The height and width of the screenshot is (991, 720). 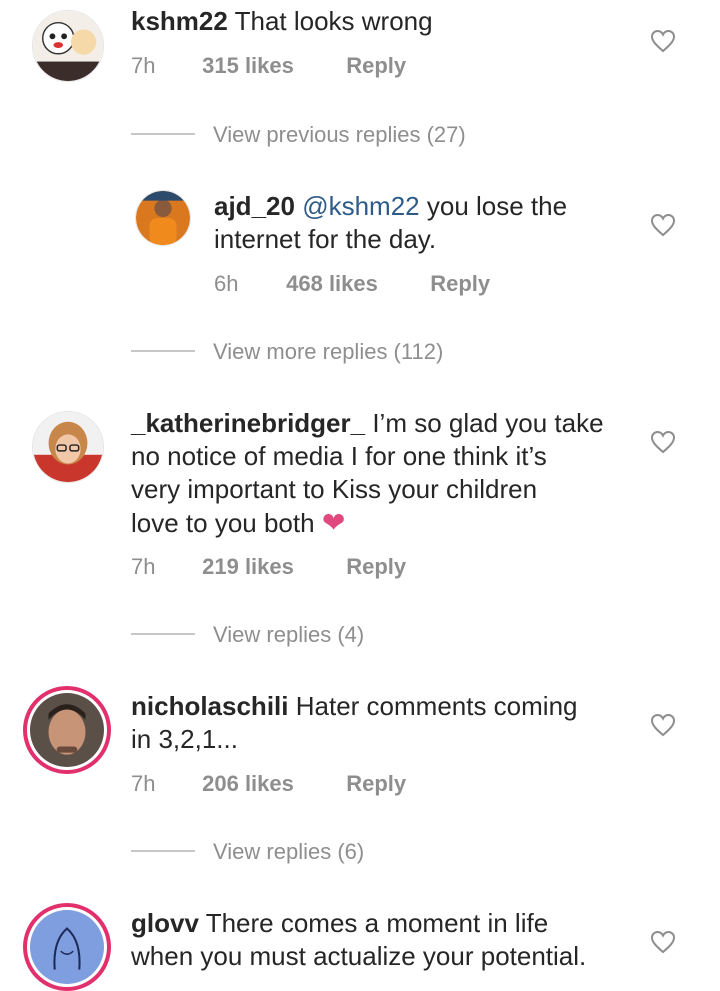 I want to click on comment-body: There comes a moment in life, so click(x=377, y=923).